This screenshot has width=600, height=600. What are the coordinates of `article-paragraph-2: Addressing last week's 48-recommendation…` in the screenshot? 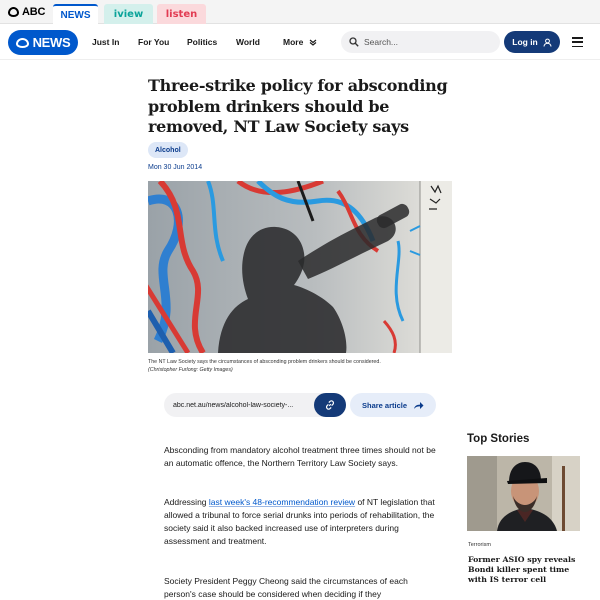 It's located at (303, 522).